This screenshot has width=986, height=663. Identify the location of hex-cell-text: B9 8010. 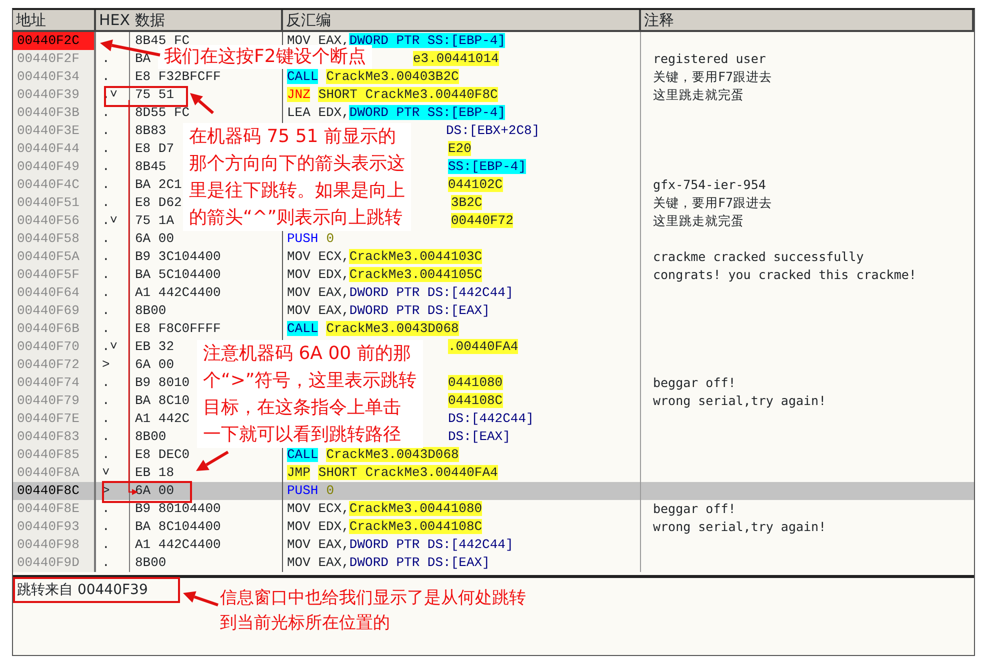
(162, 383).